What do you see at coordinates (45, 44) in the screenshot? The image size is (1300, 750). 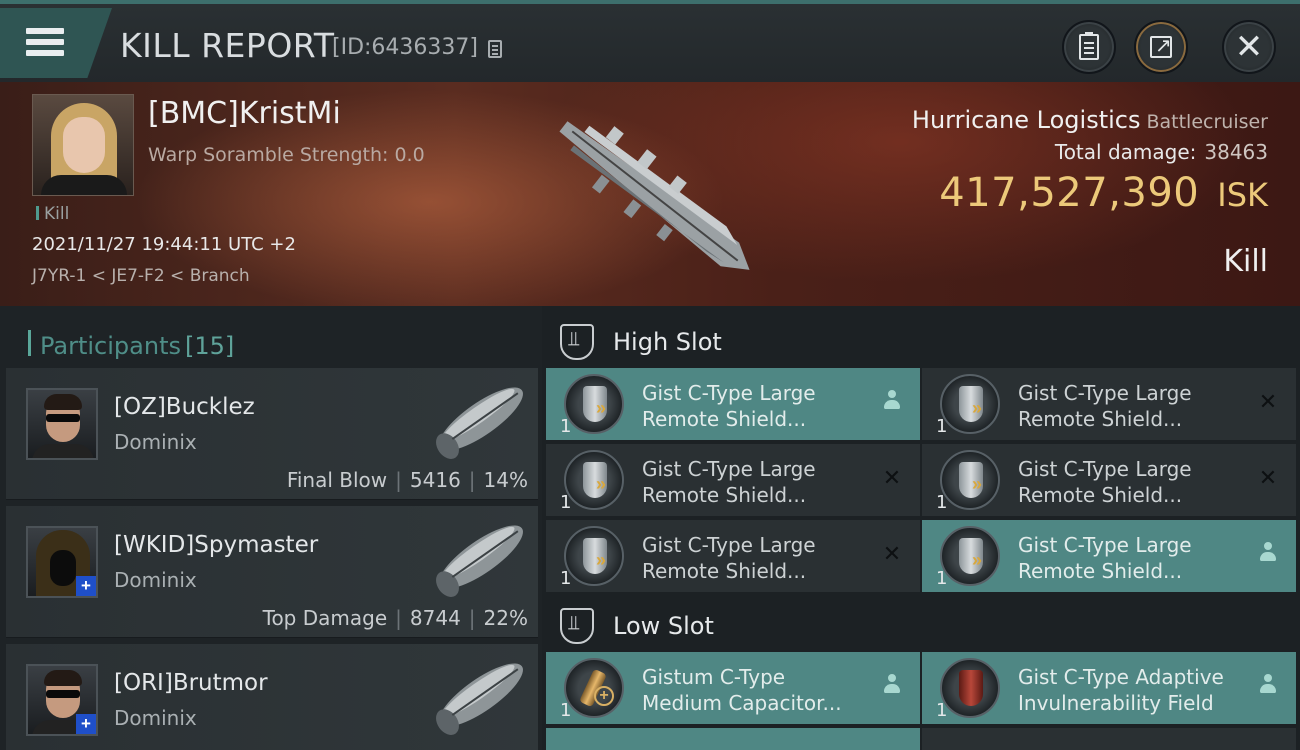 I see `hamburger-icon` at bounding box center [45, 44].